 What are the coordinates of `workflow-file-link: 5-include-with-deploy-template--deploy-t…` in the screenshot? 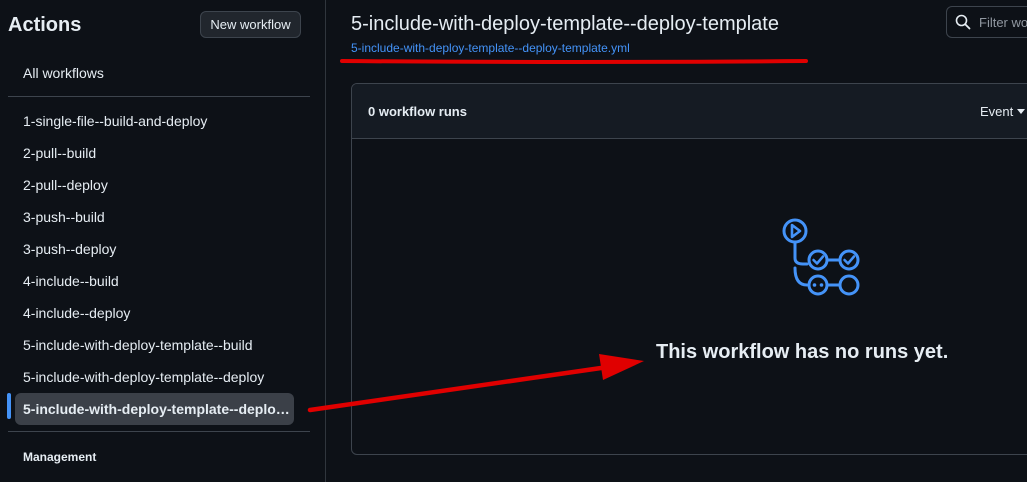 It's located at (490, 48).